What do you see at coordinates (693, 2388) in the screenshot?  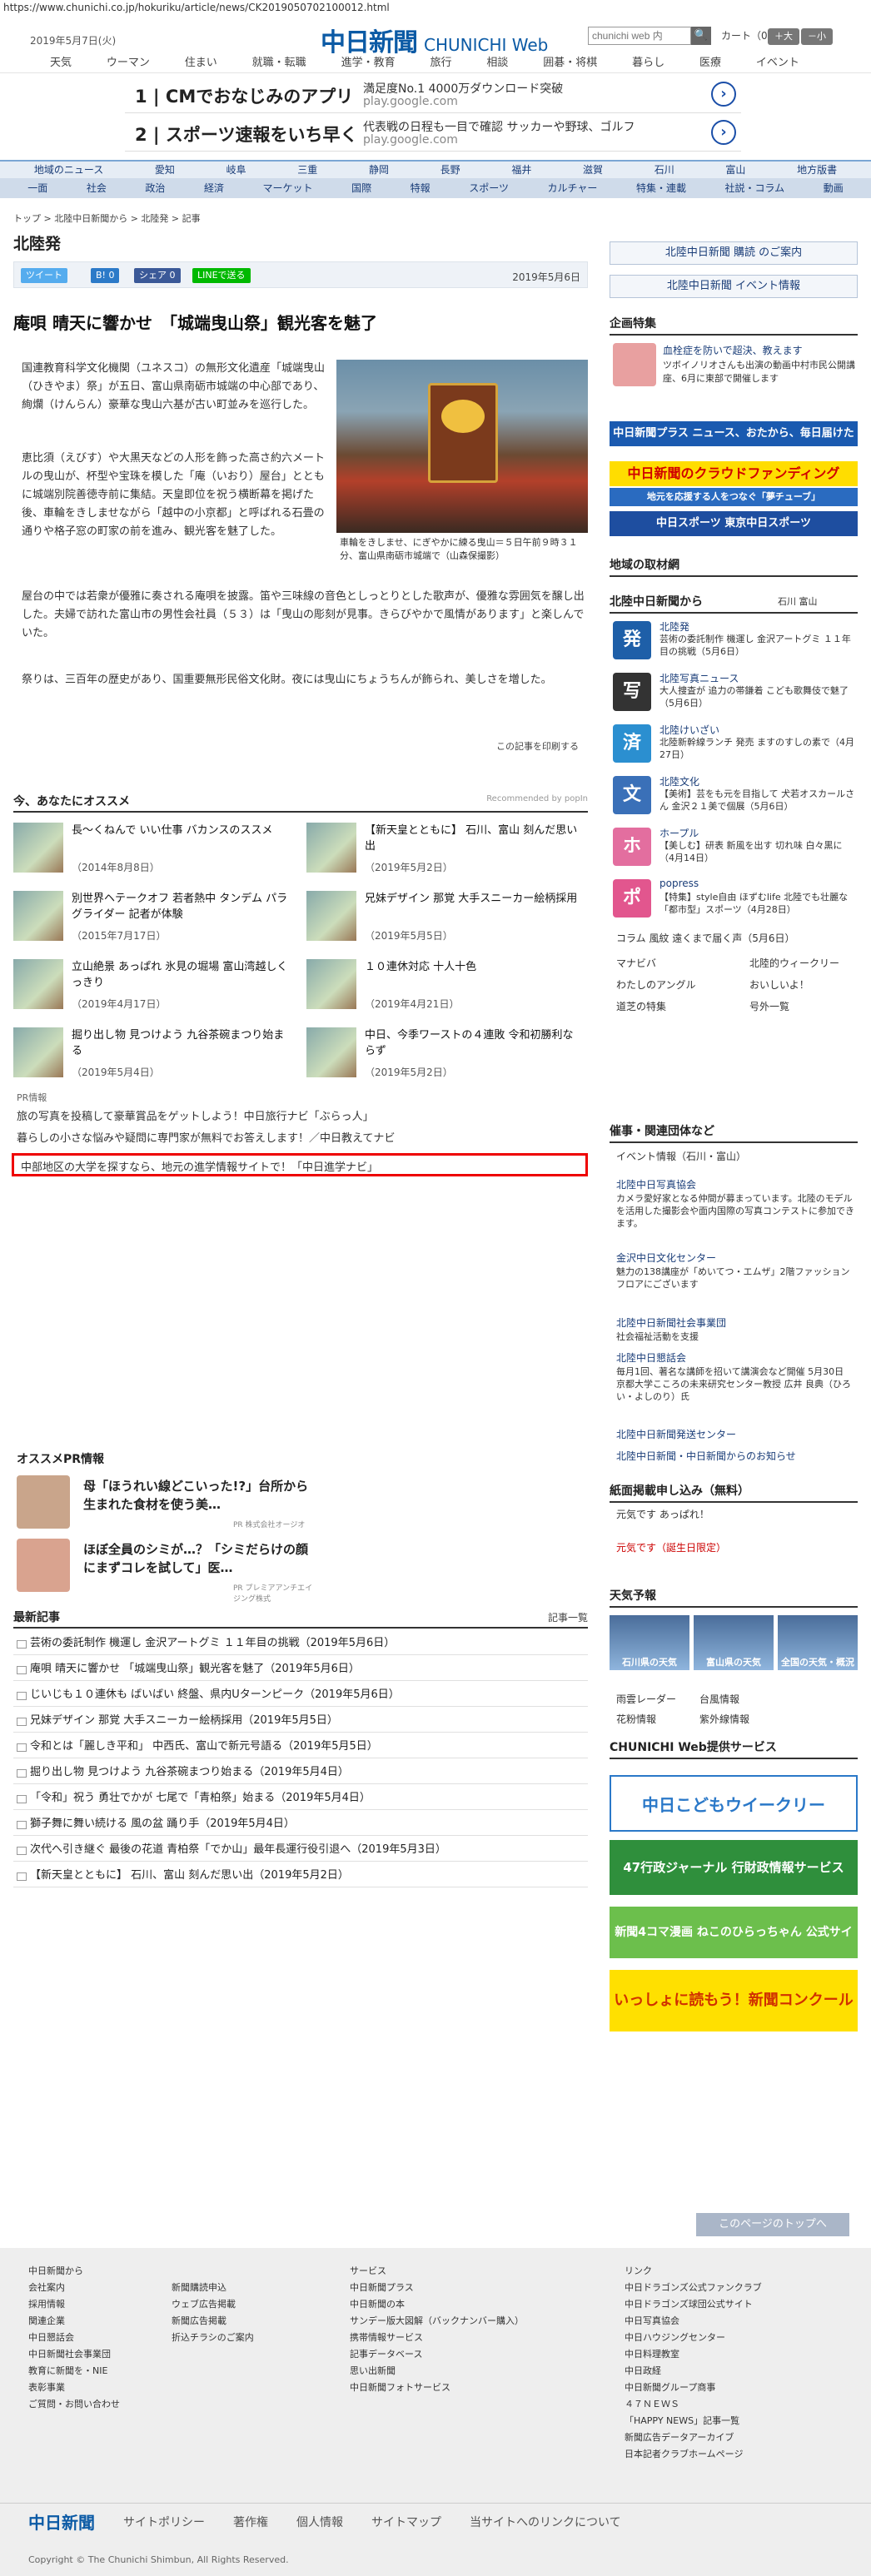 I see `footer-link: 中日新聞グループ商事` at bounding box center [693, 2388].